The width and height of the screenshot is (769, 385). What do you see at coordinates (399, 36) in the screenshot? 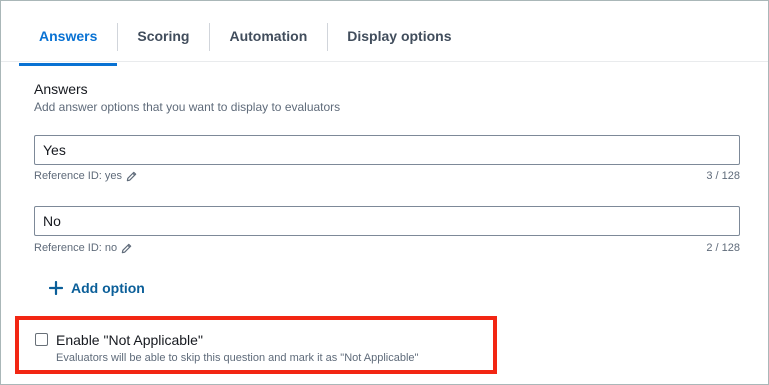
I see `tab-display-options: Display options` at bounding box center [399, 36].